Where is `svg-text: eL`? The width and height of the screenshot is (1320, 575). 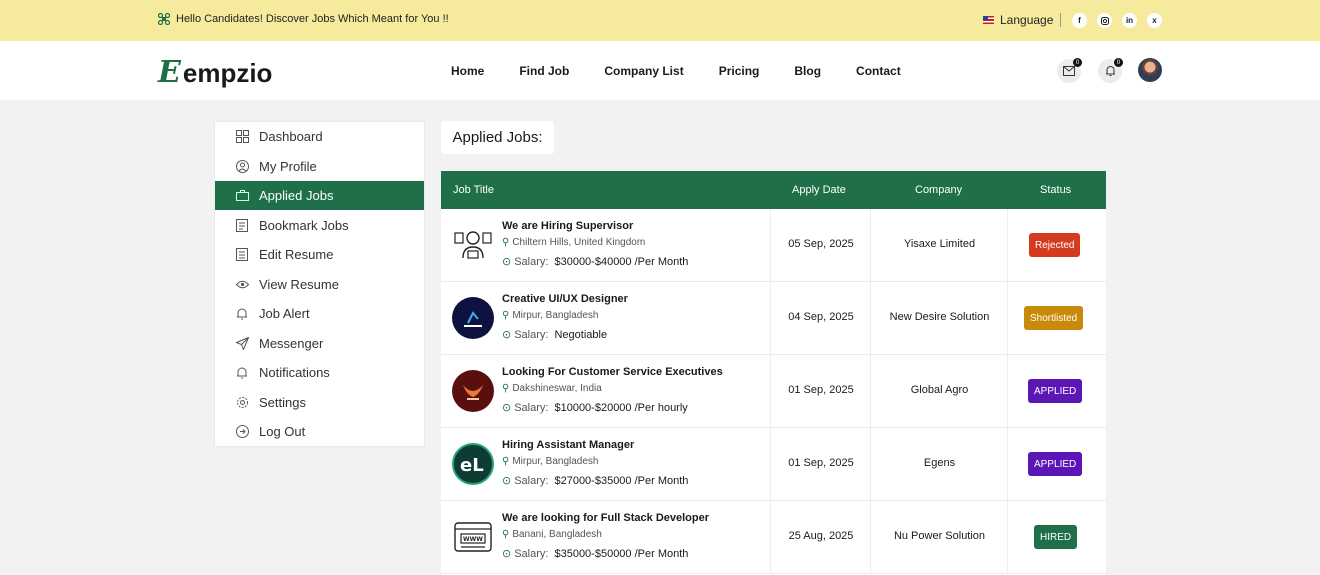 svg-text: eL is located at coordinates (472, 464).